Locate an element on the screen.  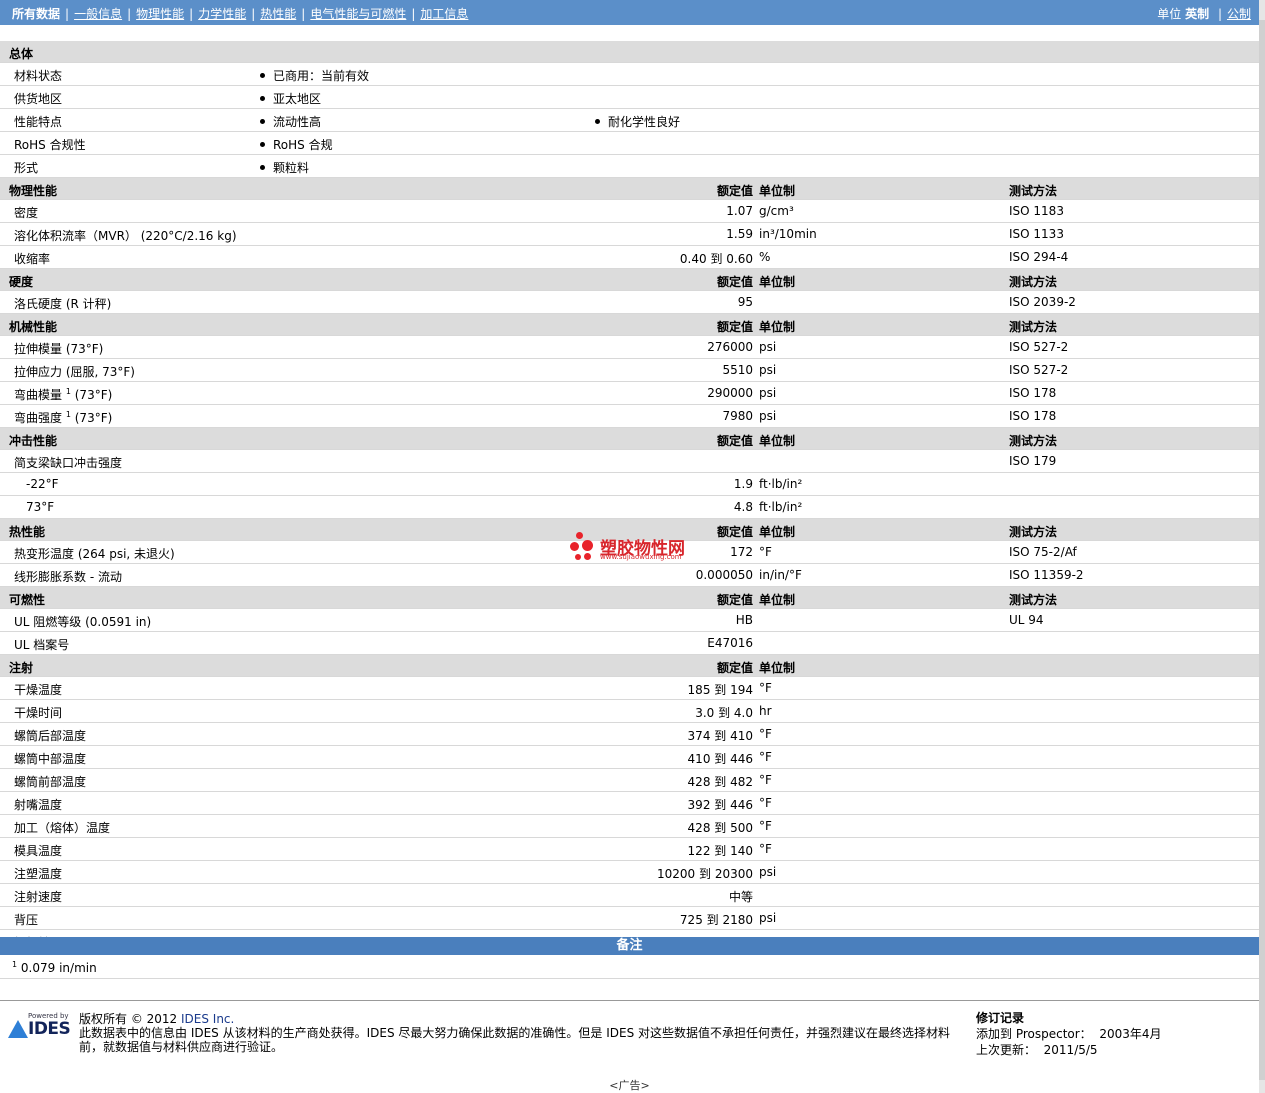
nominal-value: 0.40 到 0.60 is located at coordinates (716, 259).